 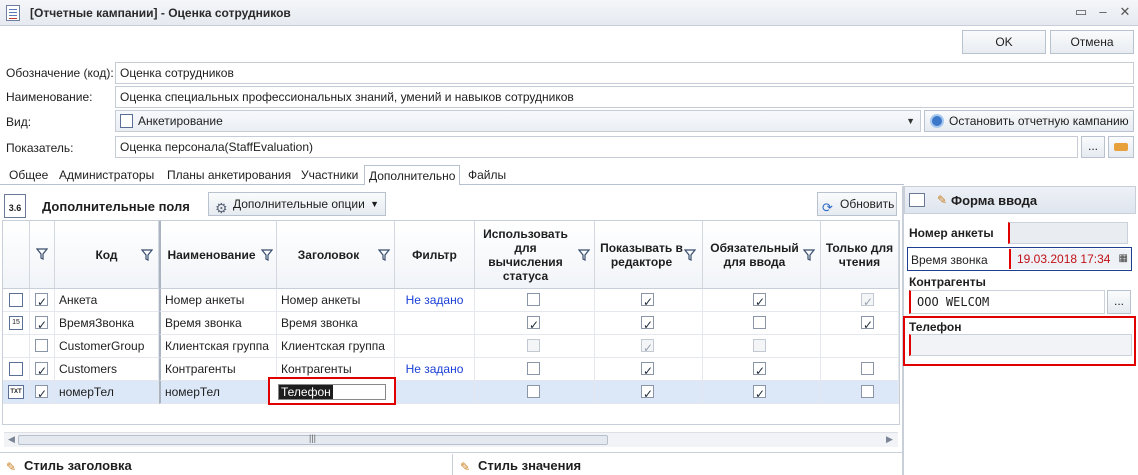 What do you see at coordinates (218, 369) in the screenshot?
I see `name-cell: Контрагенты` at bounding box center [218, 369].